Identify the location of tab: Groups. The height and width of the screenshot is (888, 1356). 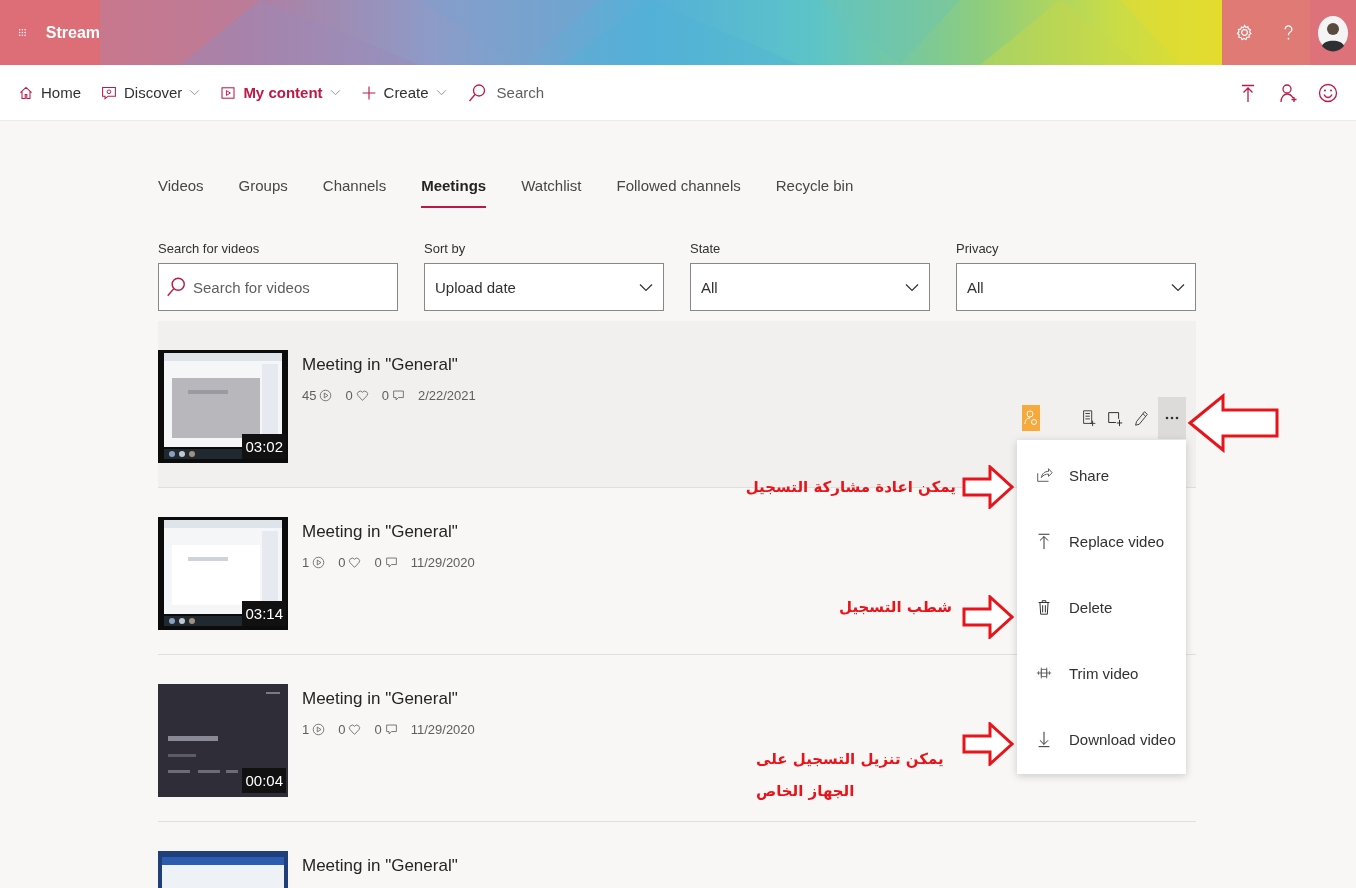
(263, 192).